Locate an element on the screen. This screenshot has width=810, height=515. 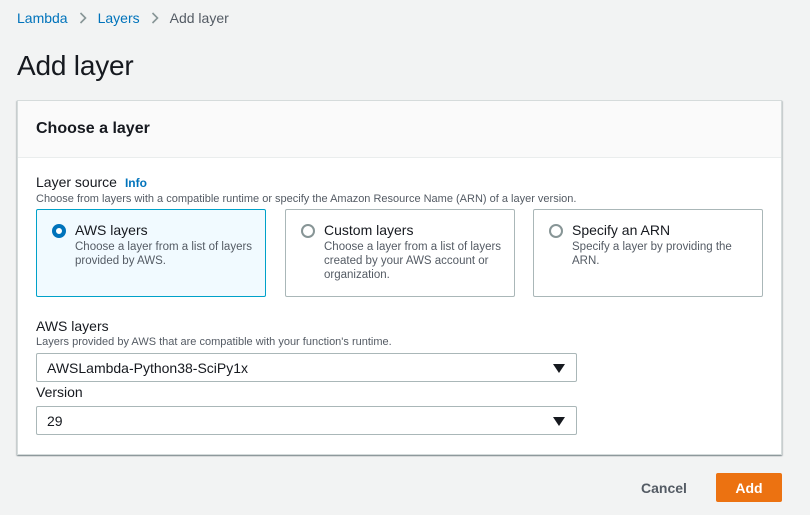
tile-title: Custom layers is located at coordinates (369, 230).